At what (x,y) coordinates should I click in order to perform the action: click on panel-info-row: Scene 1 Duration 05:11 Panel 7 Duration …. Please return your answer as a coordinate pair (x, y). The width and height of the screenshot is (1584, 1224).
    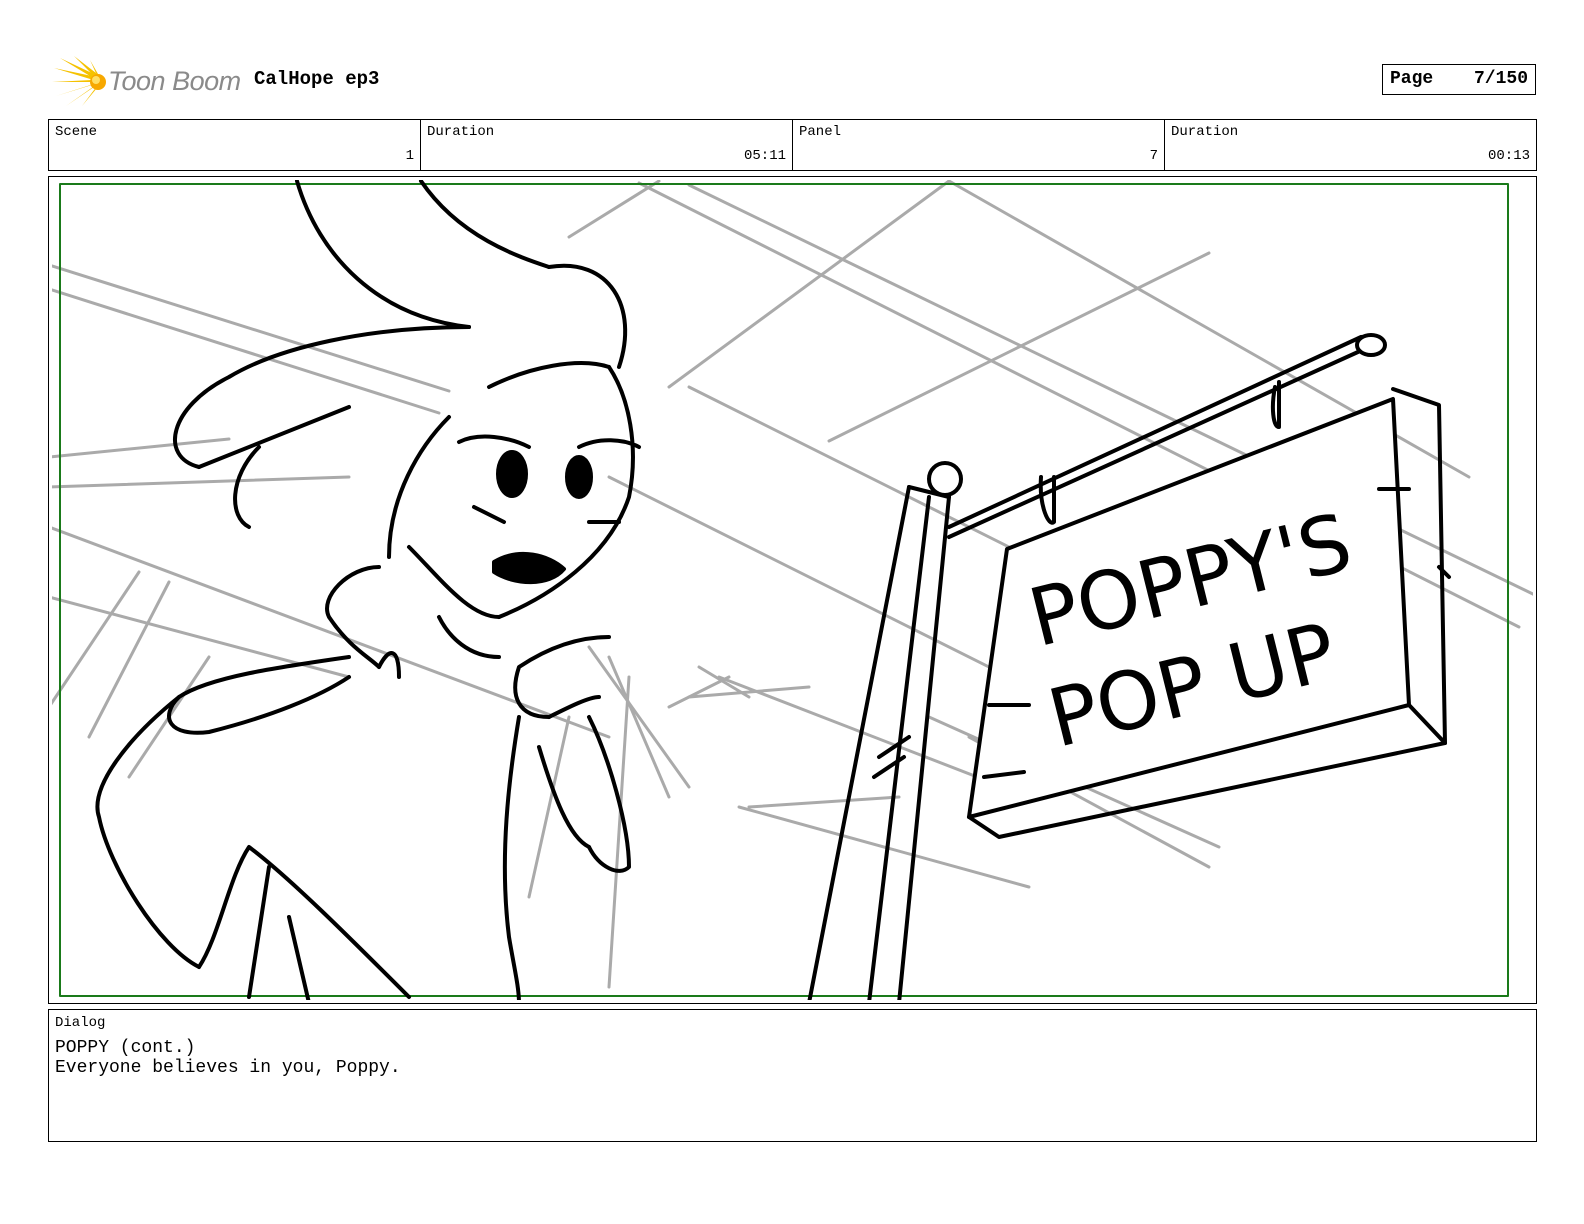
    Looking at the image, I should click on (792, 145).